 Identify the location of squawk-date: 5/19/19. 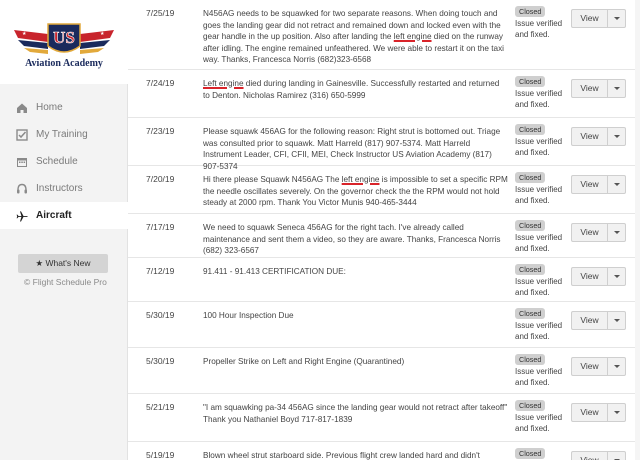
(160, 455).